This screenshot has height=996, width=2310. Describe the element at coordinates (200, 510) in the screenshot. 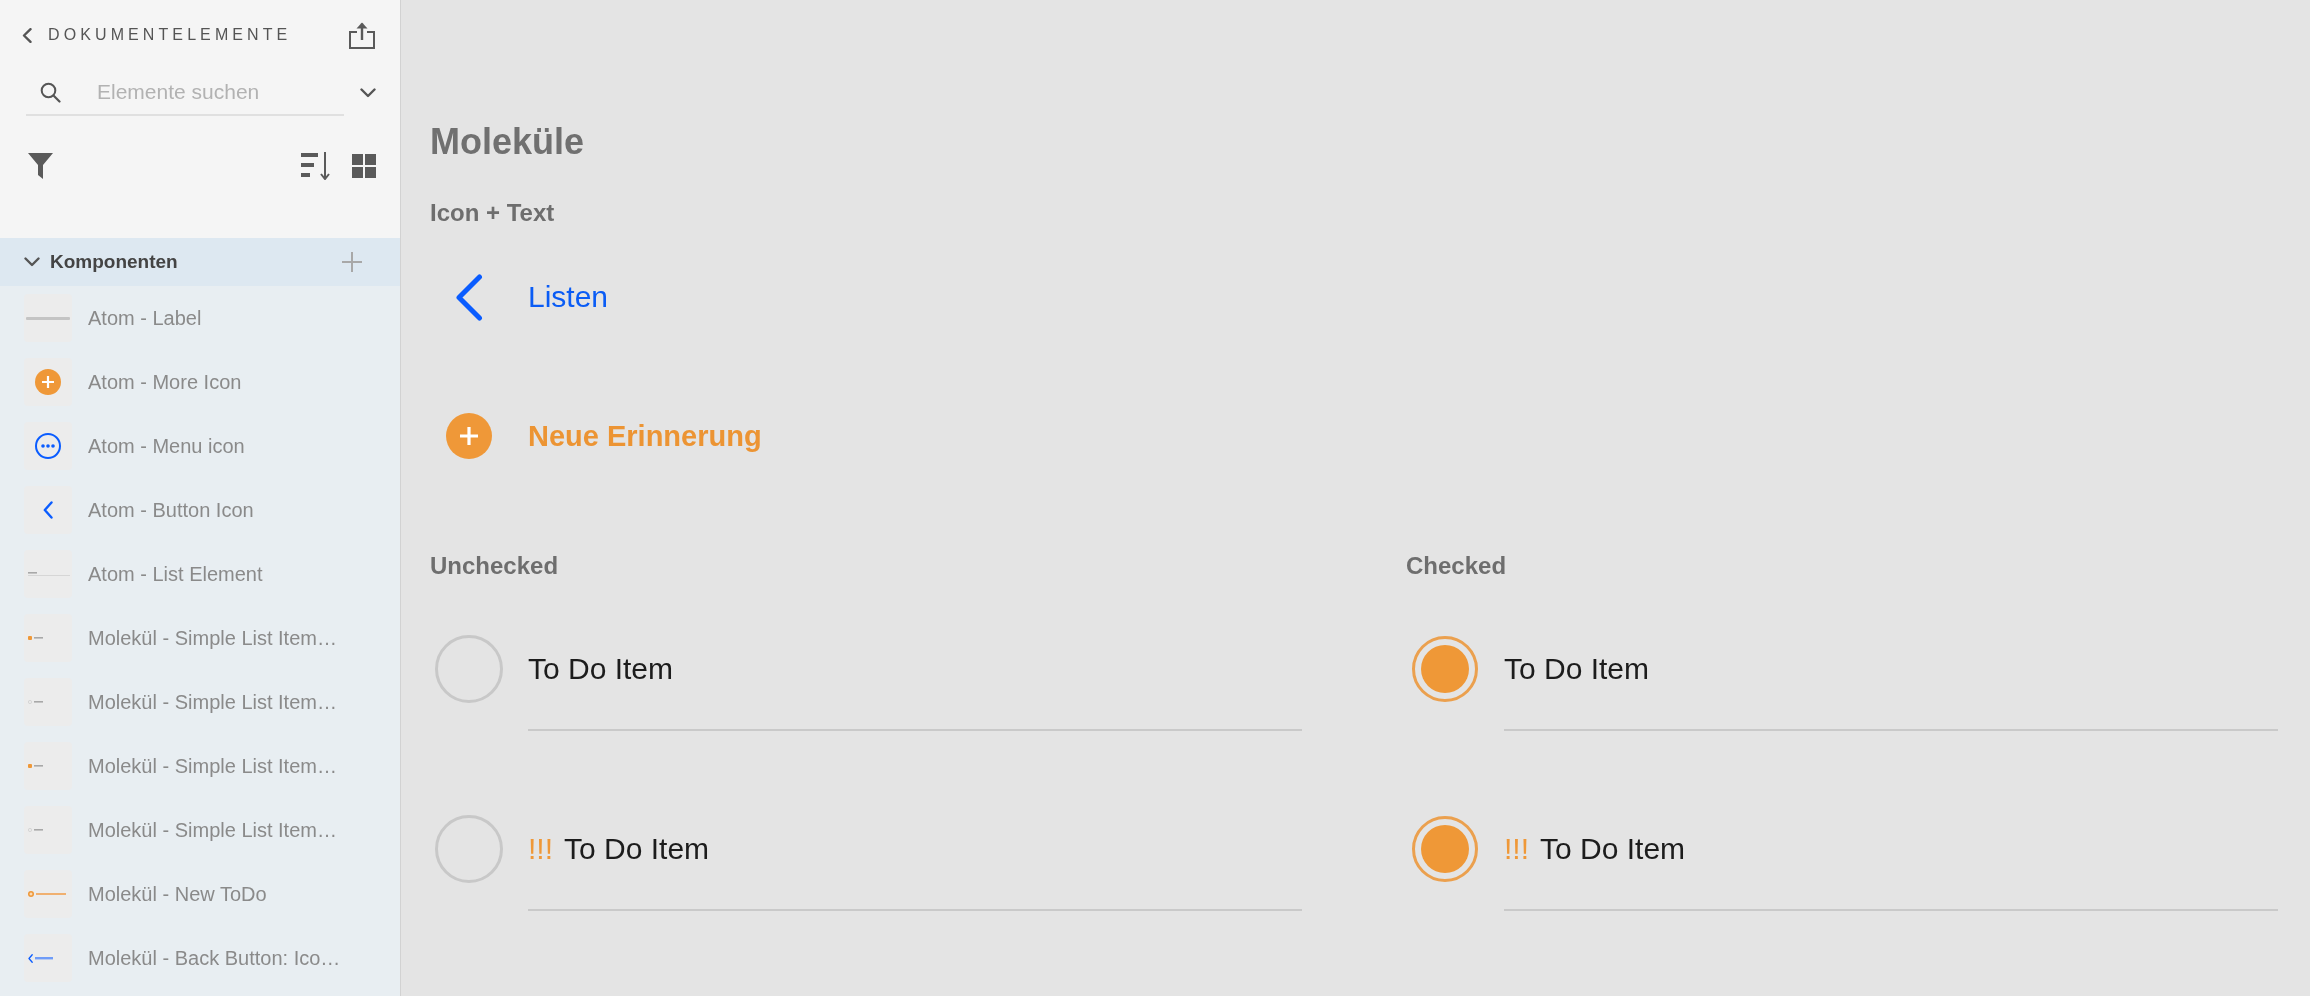

I see `component-list-item: Atom - Button Icon` at that location.